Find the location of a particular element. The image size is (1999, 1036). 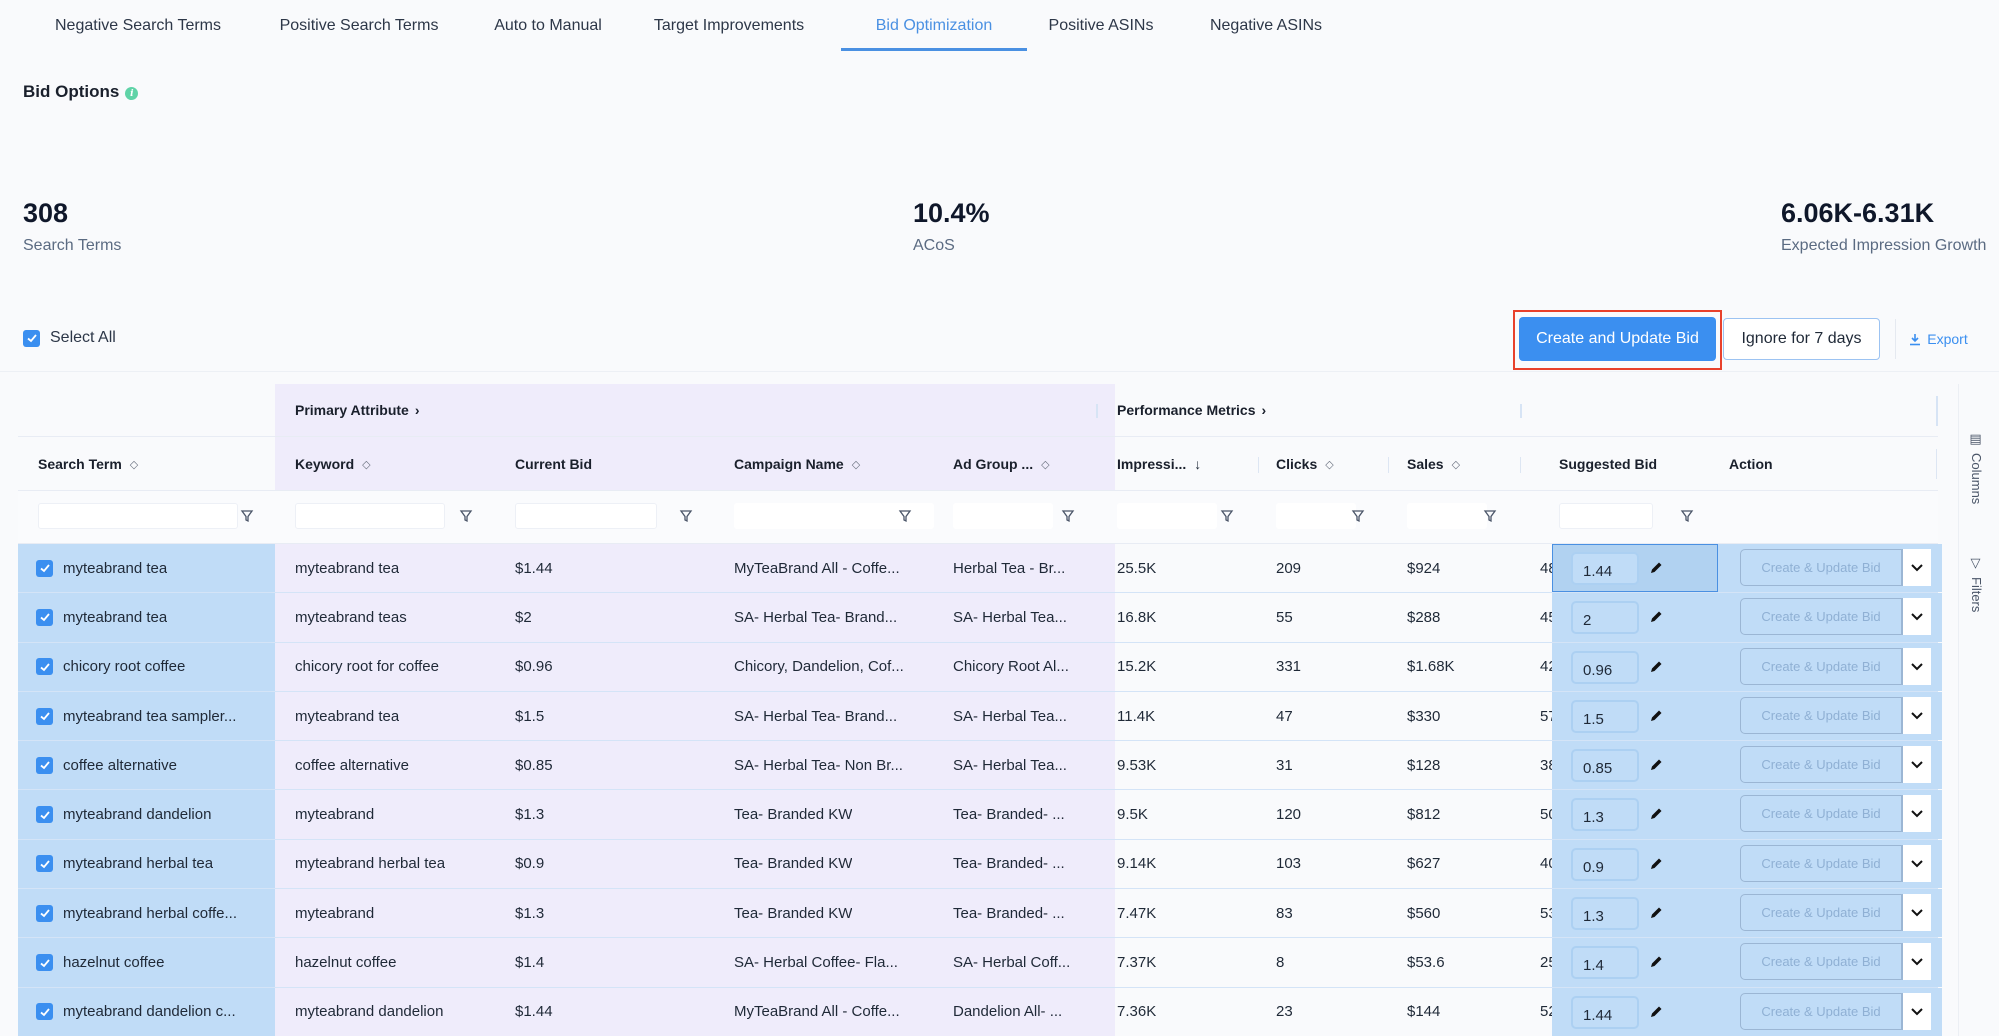

filters-panel-toggle: ▽ Filters is located at coordinates (1976, 584).